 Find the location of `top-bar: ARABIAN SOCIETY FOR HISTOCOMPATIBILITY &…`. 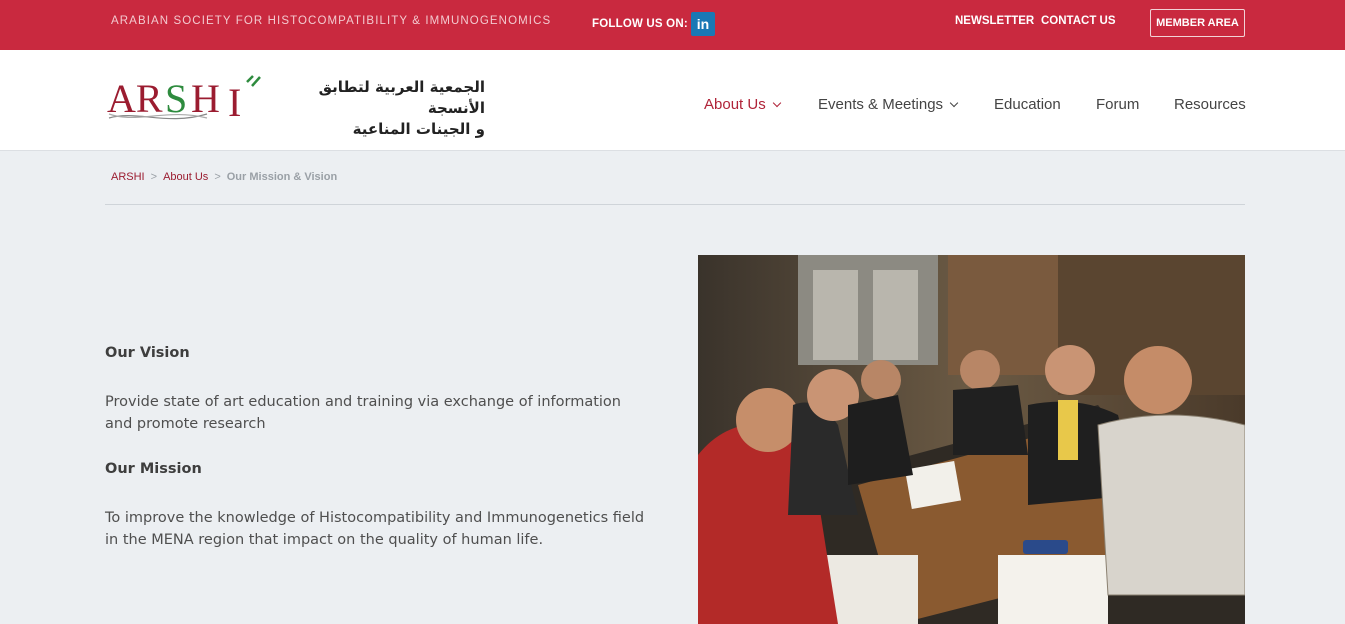

top-bar: ARABIAN SOCIETY FOR HISTOCOMPATIBILITY &… is located at coordinates (672, 25).